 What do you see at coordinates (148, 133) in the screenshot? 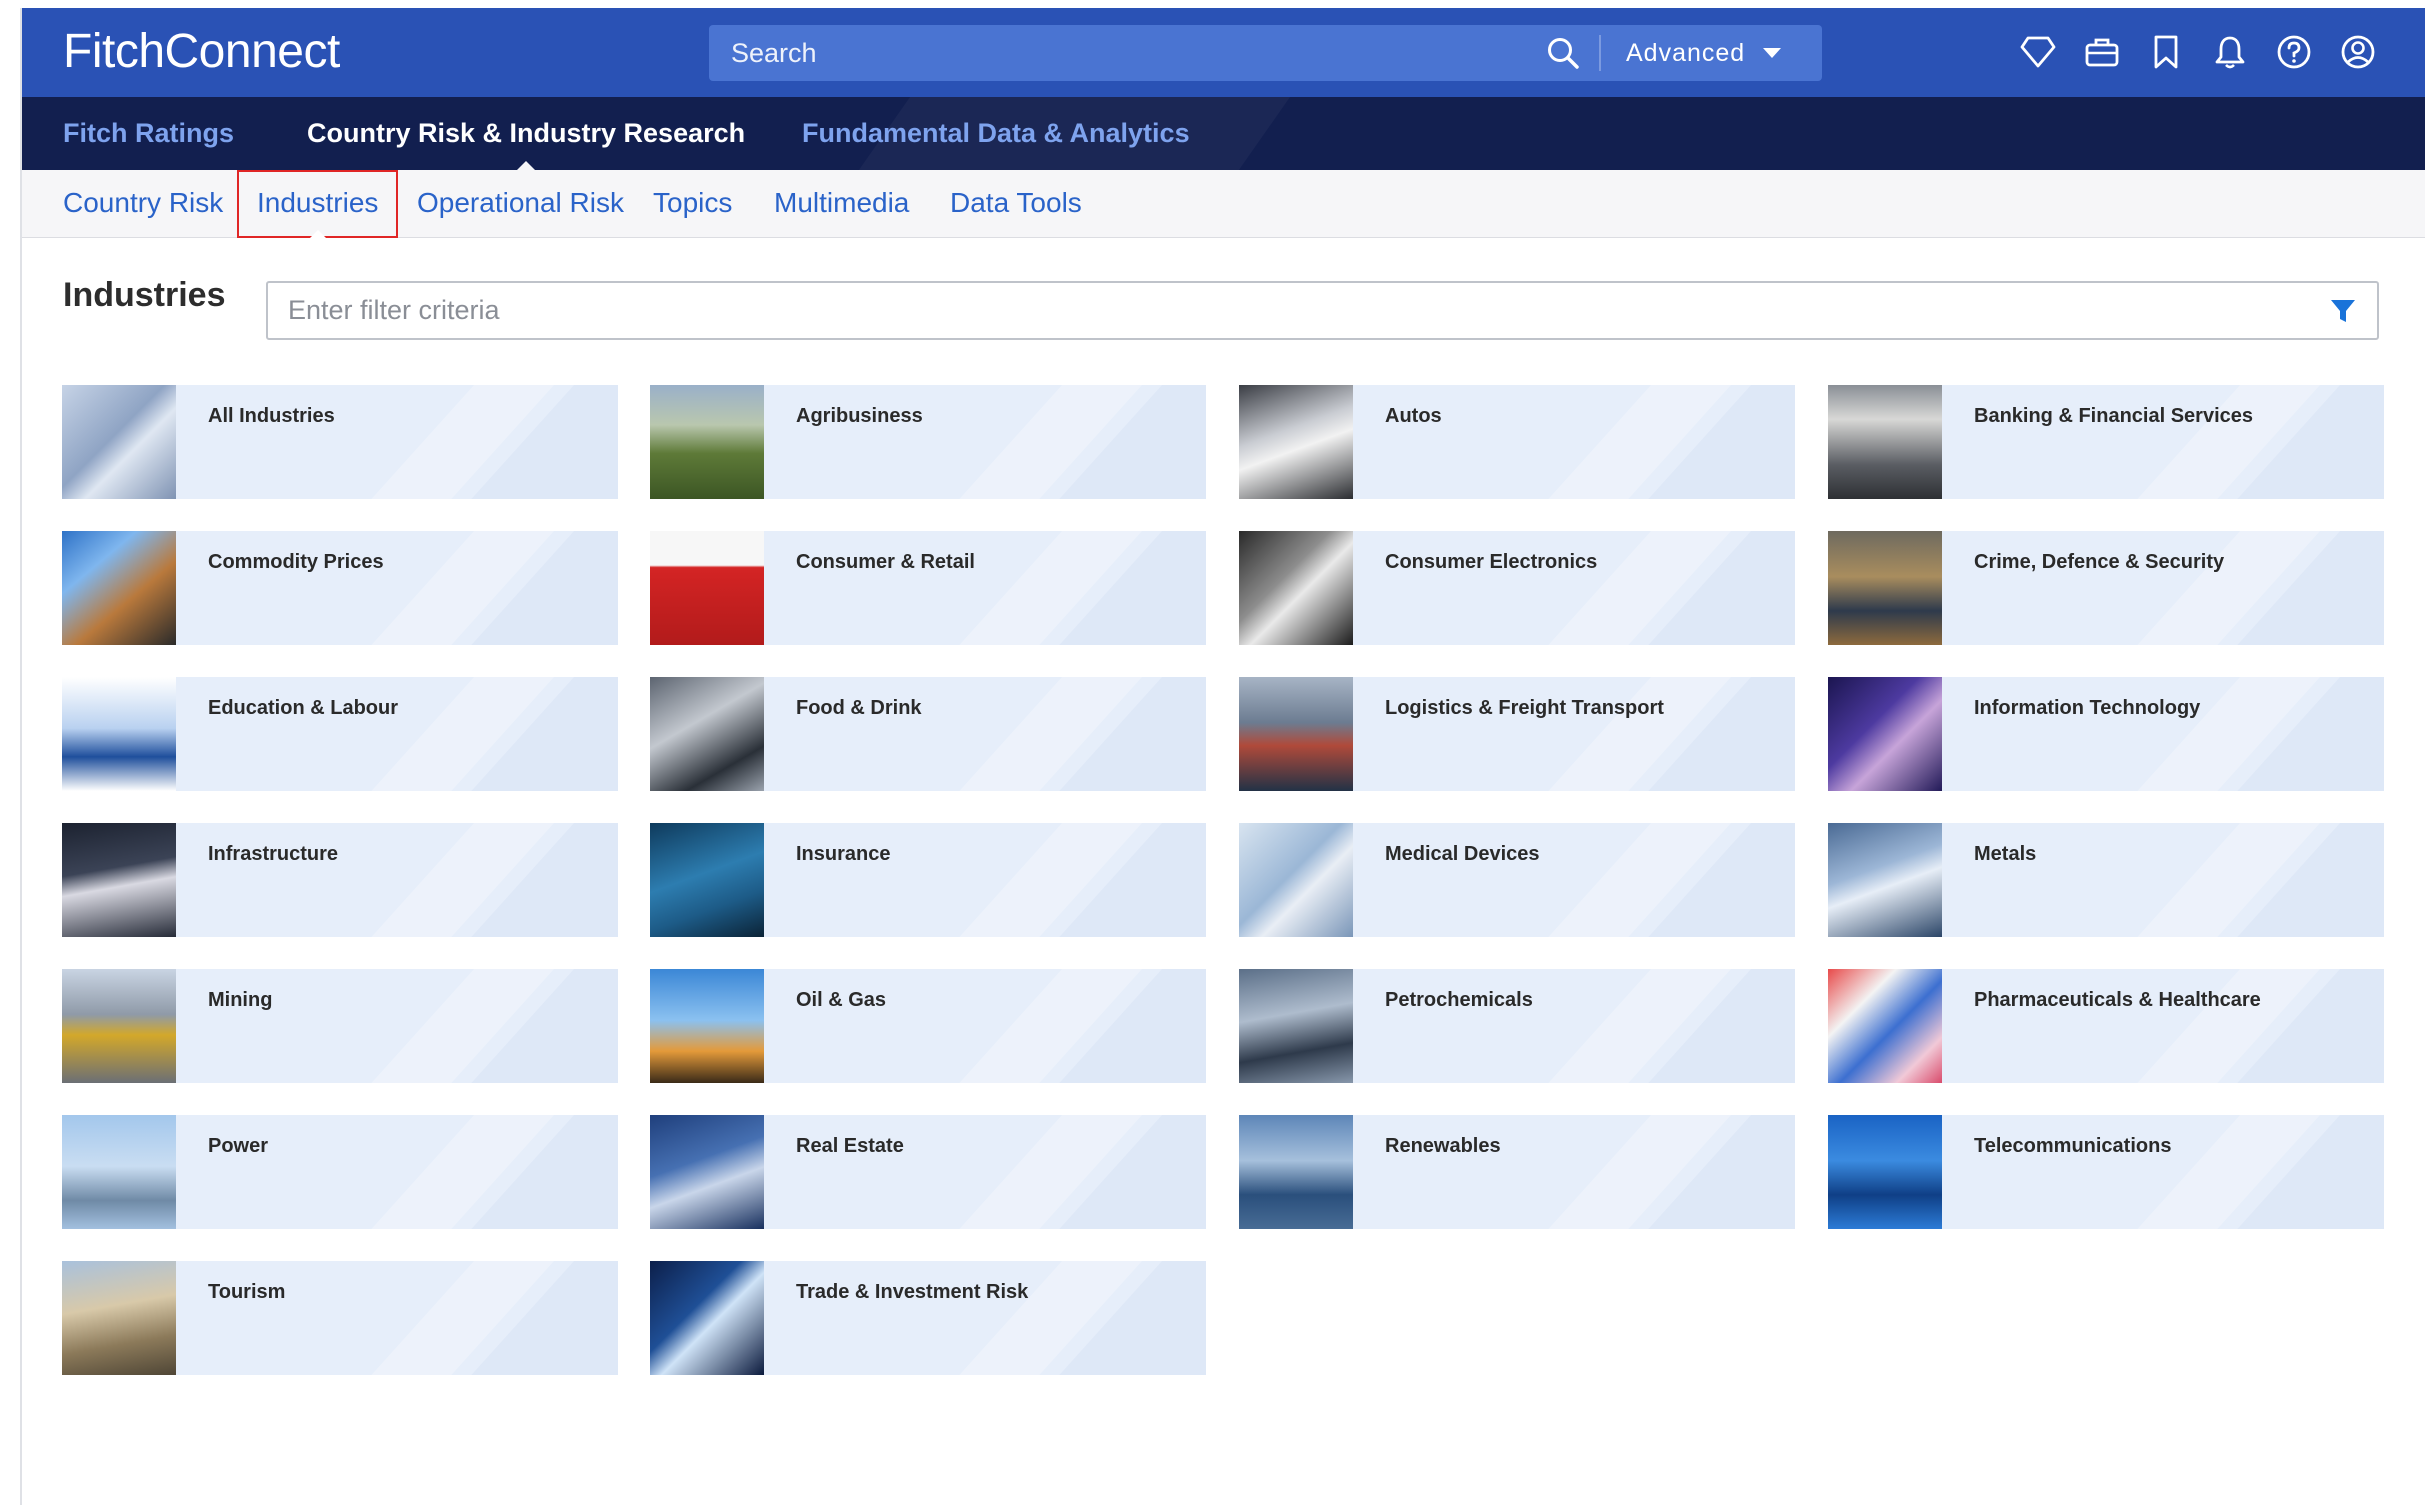
I see `tab-fitch-ratings: Fitch Ratings` at bounding box center [148, 133].